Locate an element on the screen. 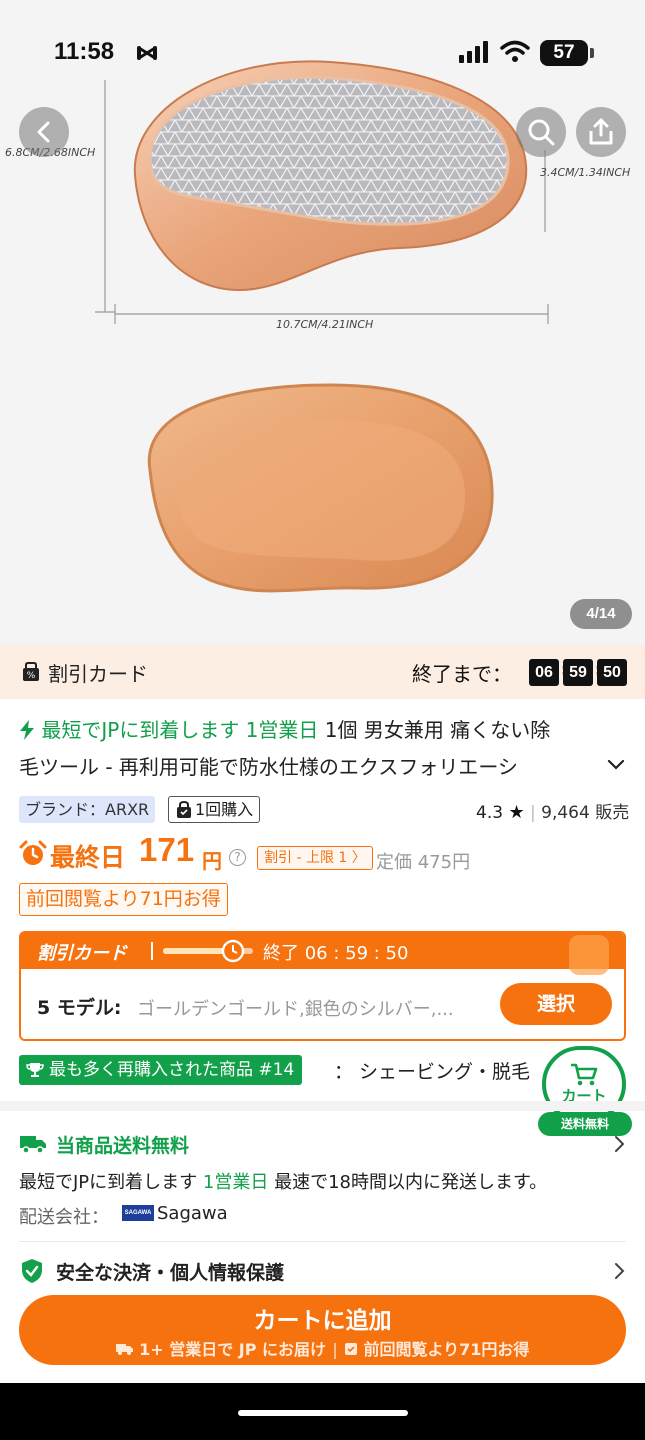 This screenshot has height=1440, width=645. rating-sales: 4.3 ★ | 9,464 販売 is located at coordinates (552, 810).